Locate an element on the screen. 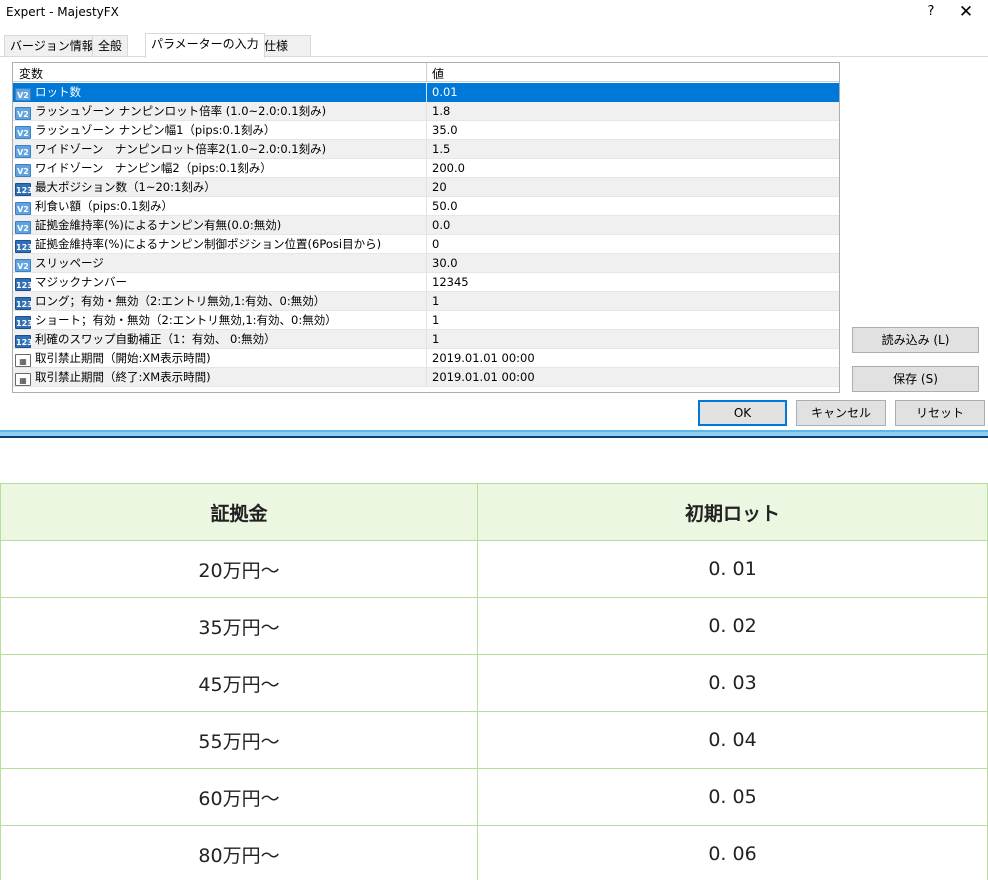 This screenshot has width=988, height=880. parameter-label: ワイドゾーン ナンピン幅2（pips:0.1刻み） is located at coordinates (153, 168).